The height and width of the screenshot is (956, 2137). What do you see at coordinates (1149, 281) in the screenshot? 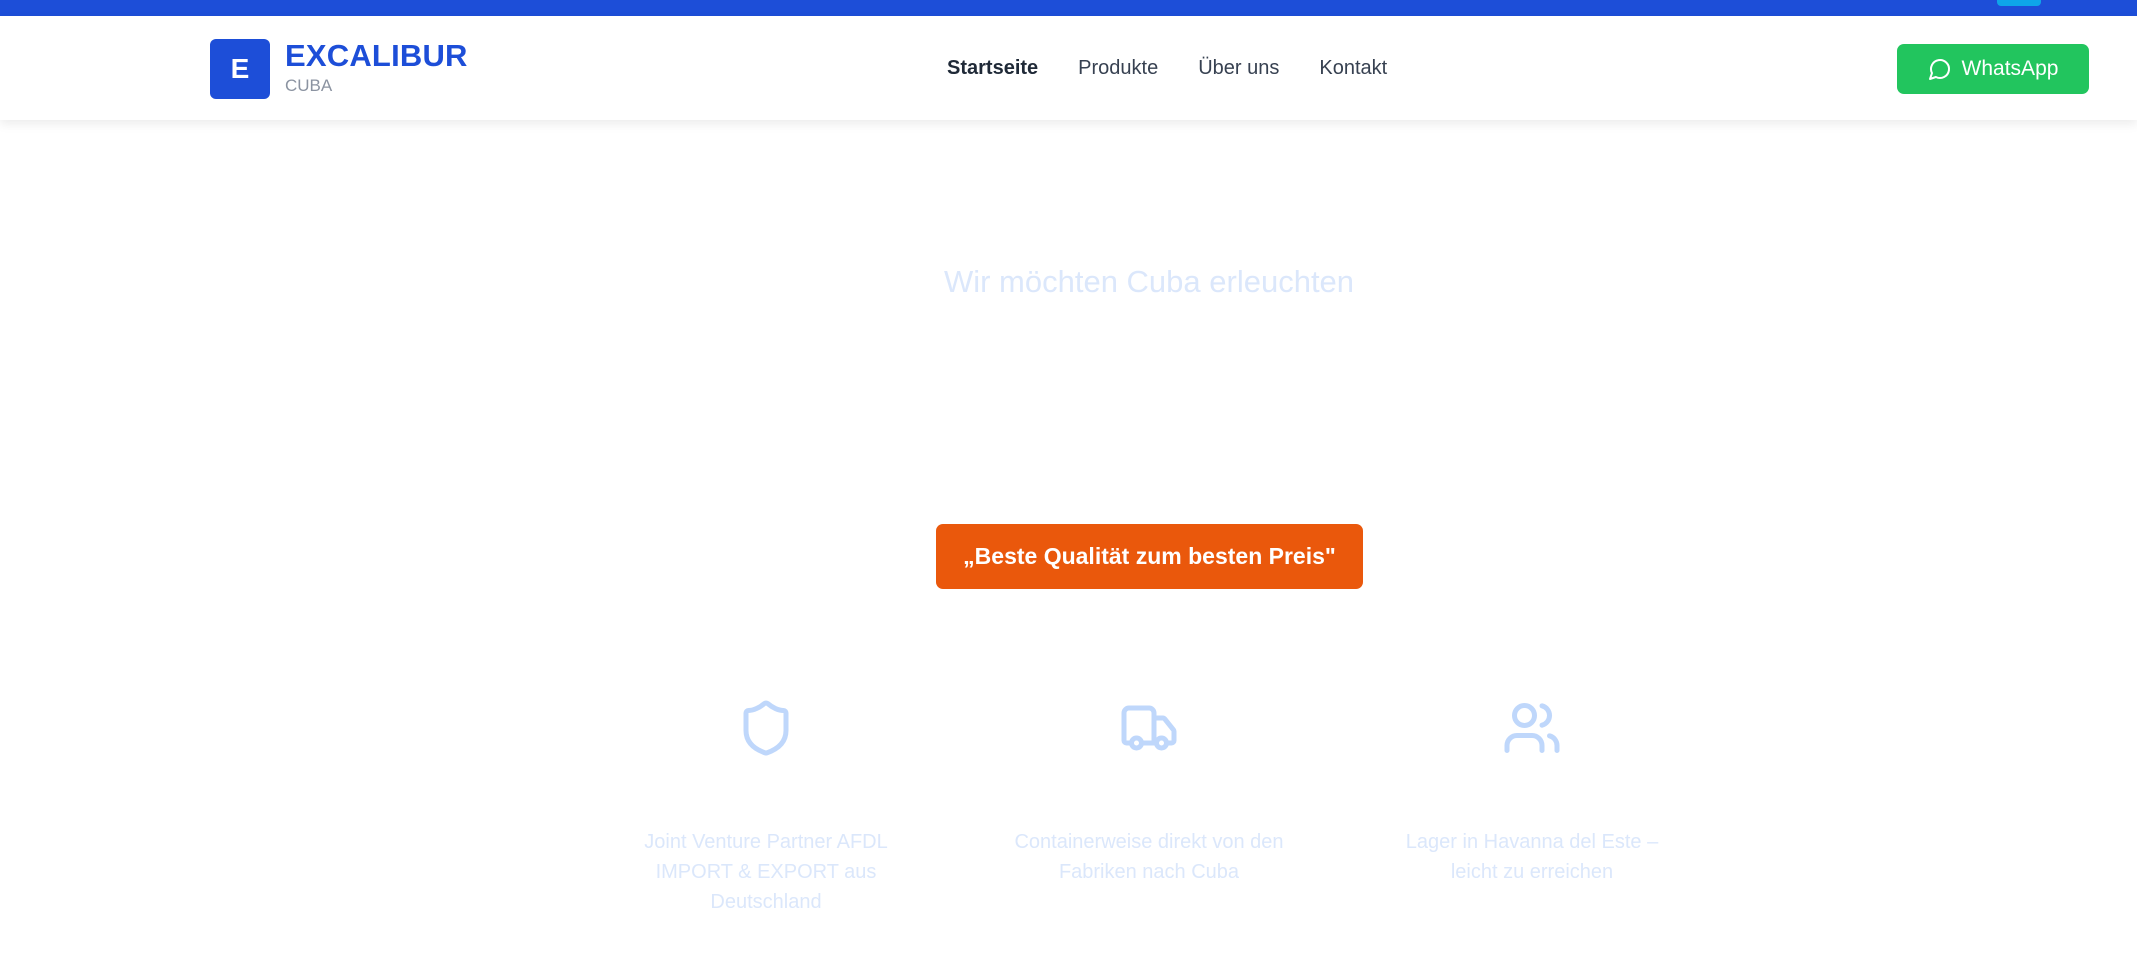
I see `hero-title: Wir möchten Cuba erleuchten` at bounding box center [1149, 281].